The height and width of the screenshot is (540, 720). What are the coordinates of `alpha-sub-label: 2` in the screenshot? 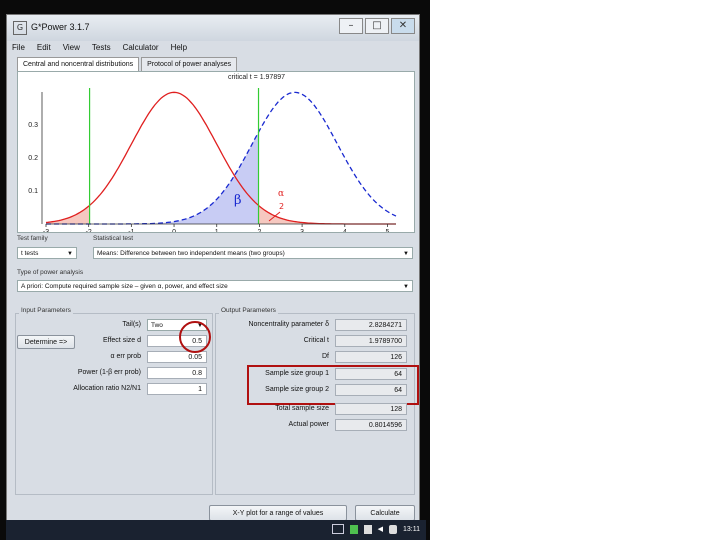 It's located at (281, 206).